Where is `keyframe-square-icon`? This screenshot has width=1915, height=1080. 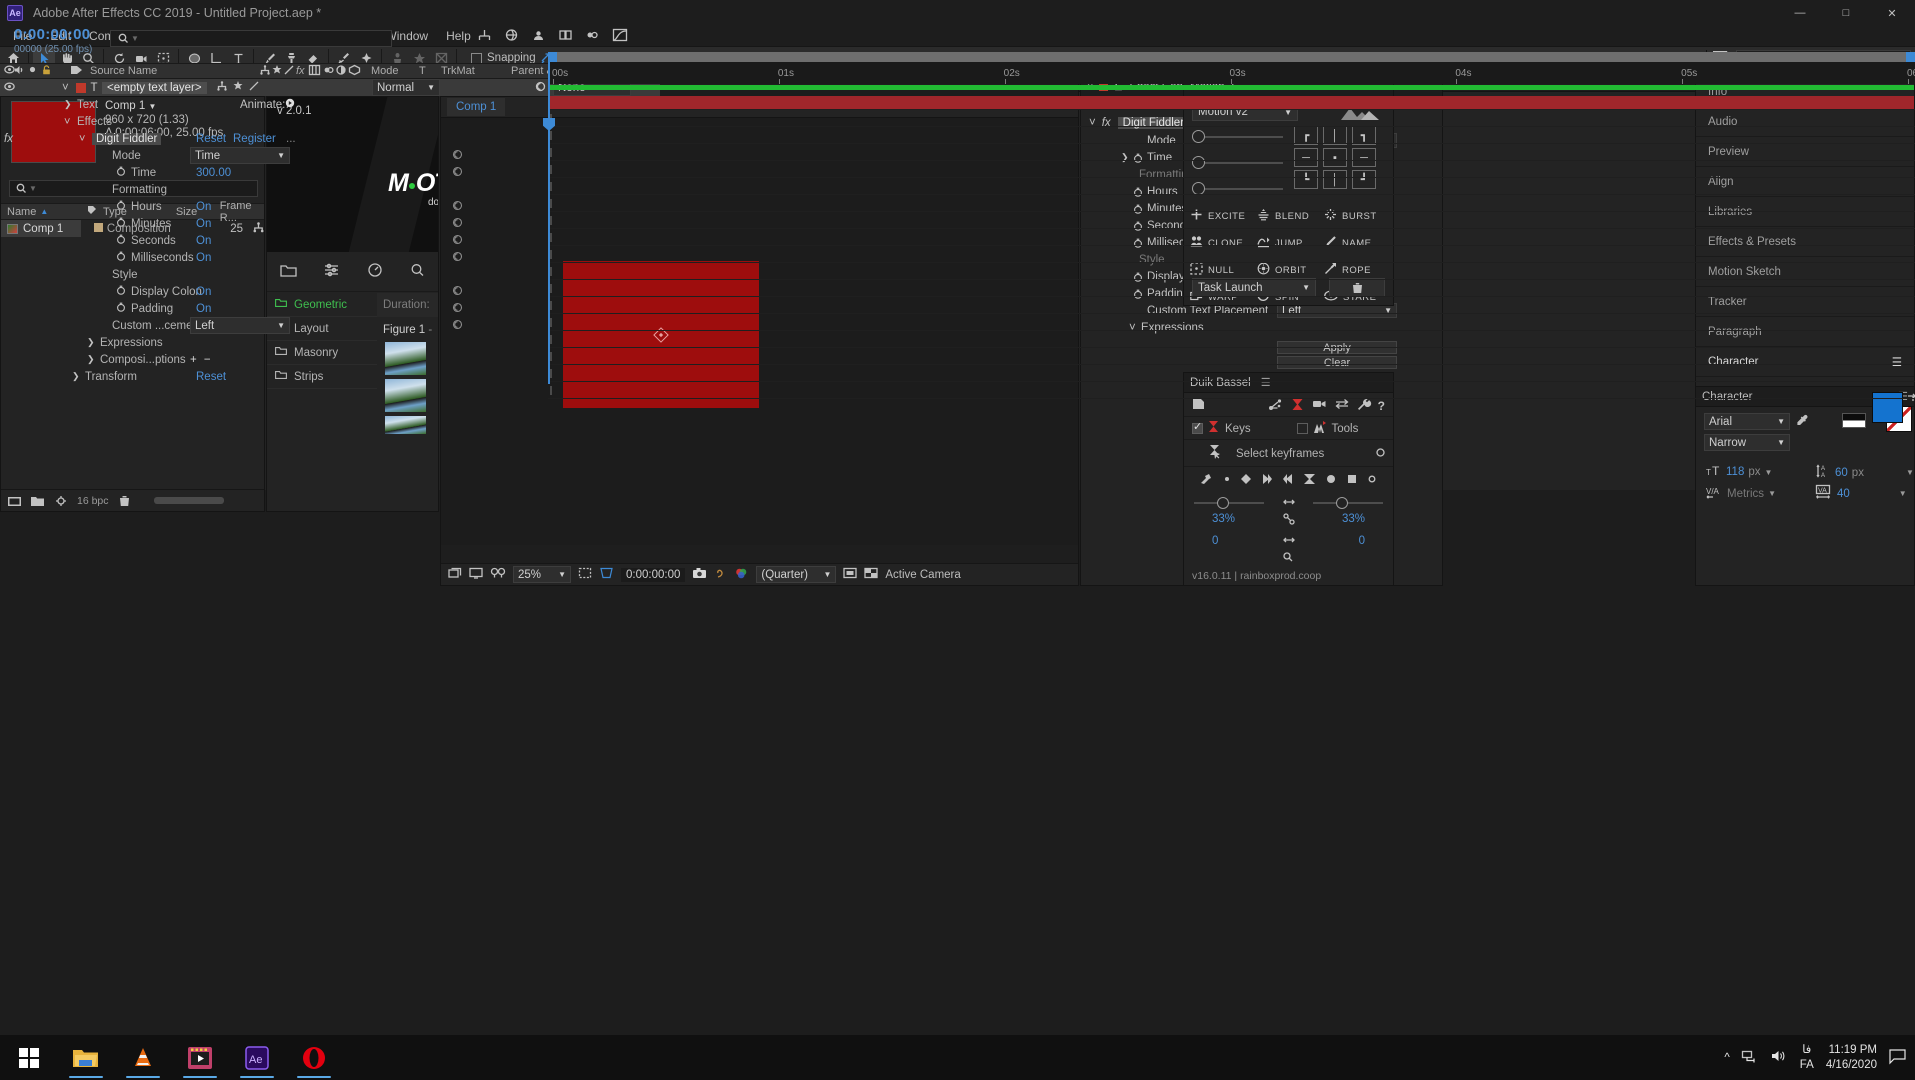
keyframe-square-icon is located at coordinates (1352, 480).